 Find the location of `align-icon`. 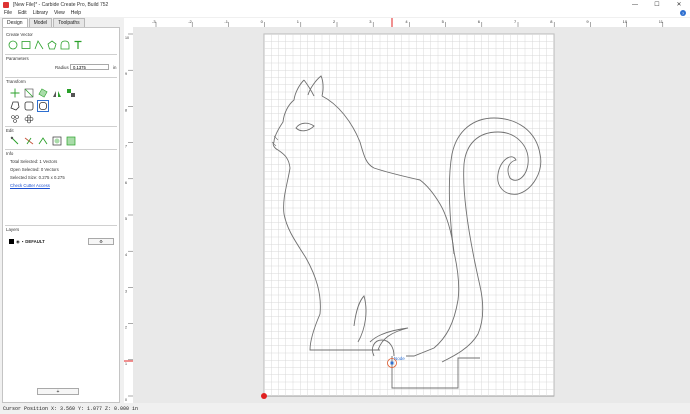

align-icon is located at coordinates (71, 93).